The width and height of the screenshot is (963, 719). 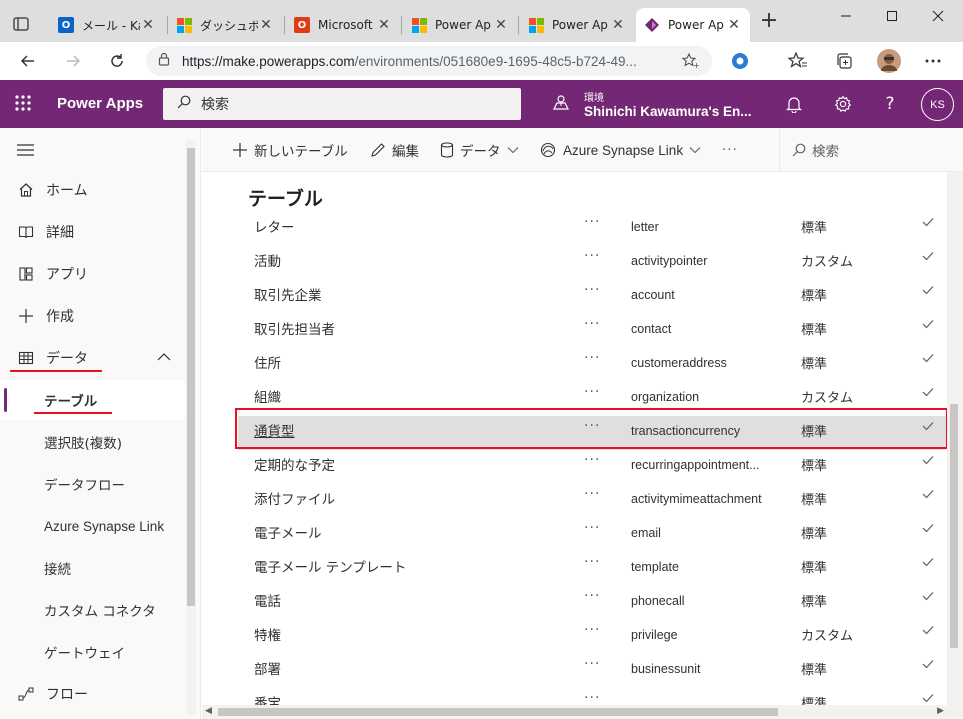 I want to click on favorites-icon, so click(x=798, y=61).